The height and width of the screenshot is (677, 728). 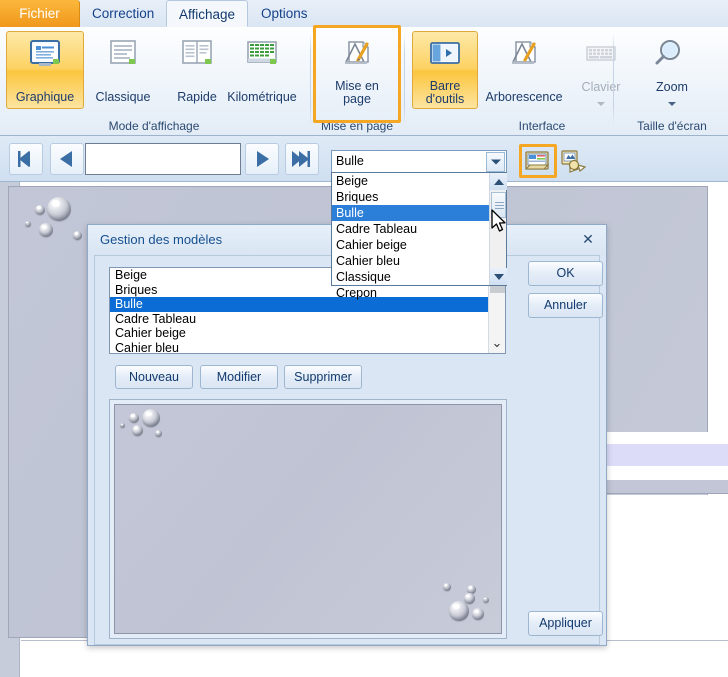 I want to click on ok-button: OK, so click(x=565, y=273).